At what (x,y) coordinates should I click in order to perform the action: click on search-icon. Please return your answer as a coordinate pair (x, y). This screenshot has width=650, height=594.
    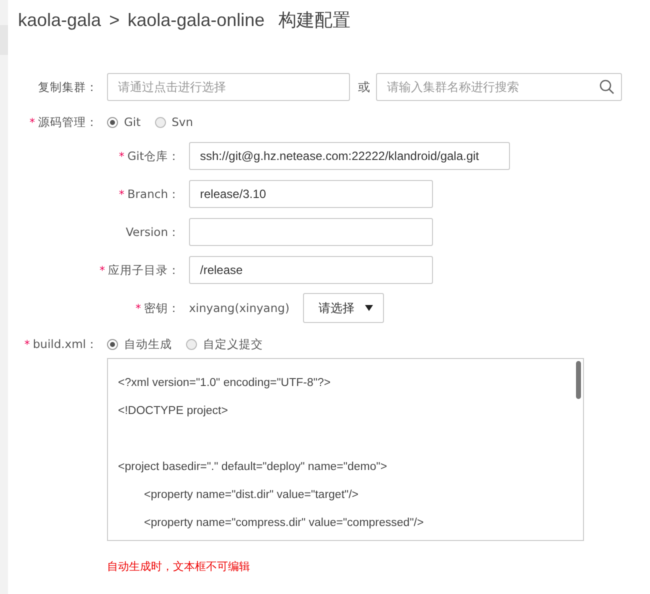
    Looking at the image, I should click on (607, 87).